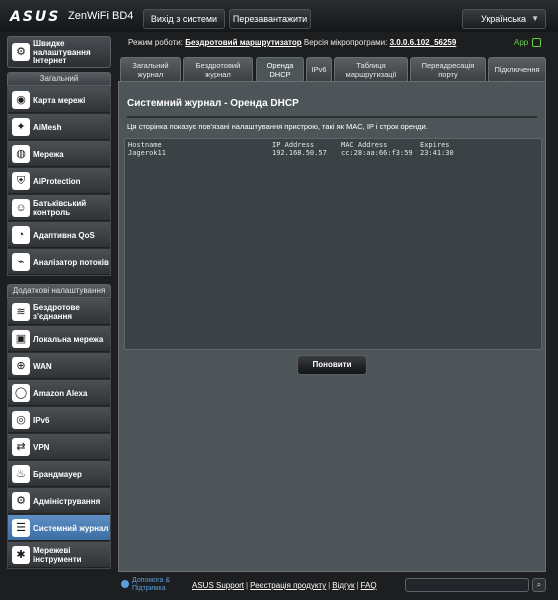 The width and height of the screenshot is (558, 600). Describe the element at coordinates (21, 154) in the screenshot. I see `network-icon: ◍` at that location.